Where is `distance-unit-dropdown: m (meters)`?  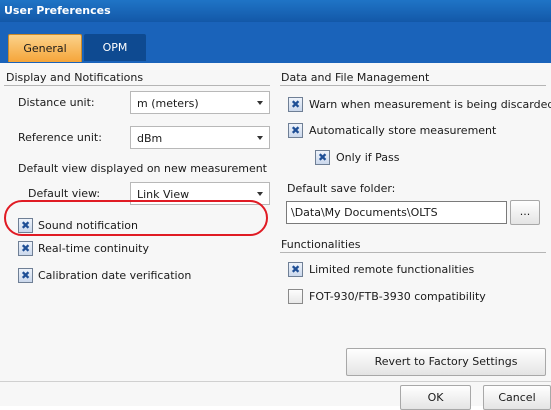
distance-unit-dropdown: m (meters) is located at coordinates (200, 102).